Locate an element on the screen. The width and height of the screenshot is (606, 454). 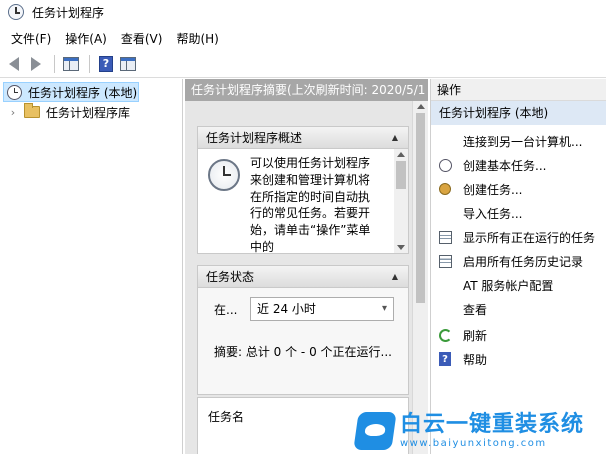
title-bar: 任务计划程序 is located at coordinates (303, 12).